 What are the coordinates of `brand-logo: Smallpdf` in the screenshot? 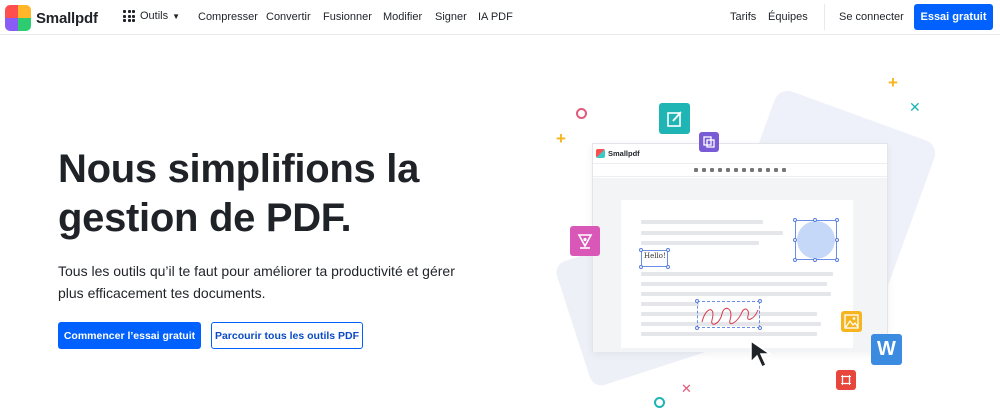 It's located at (51, 18).